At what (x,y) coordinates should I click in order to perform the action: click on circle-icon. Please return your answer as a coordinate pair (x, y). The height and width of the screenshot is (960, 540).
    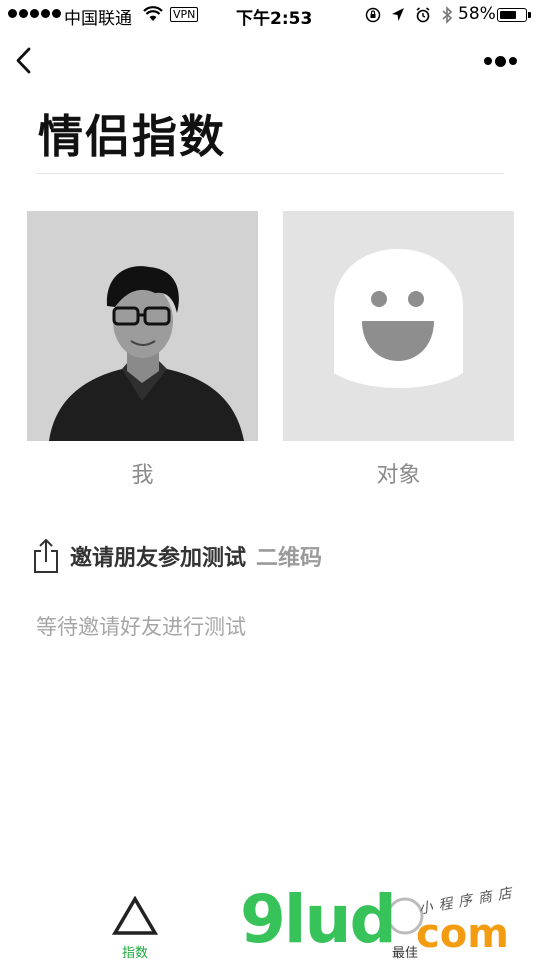
    Looking at the image, I should click on (405, 916).